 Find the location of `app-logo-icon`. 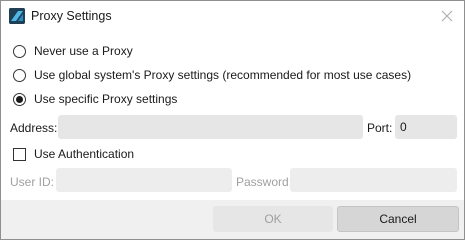

app-logo-icon is located at coordinates (17, 16).